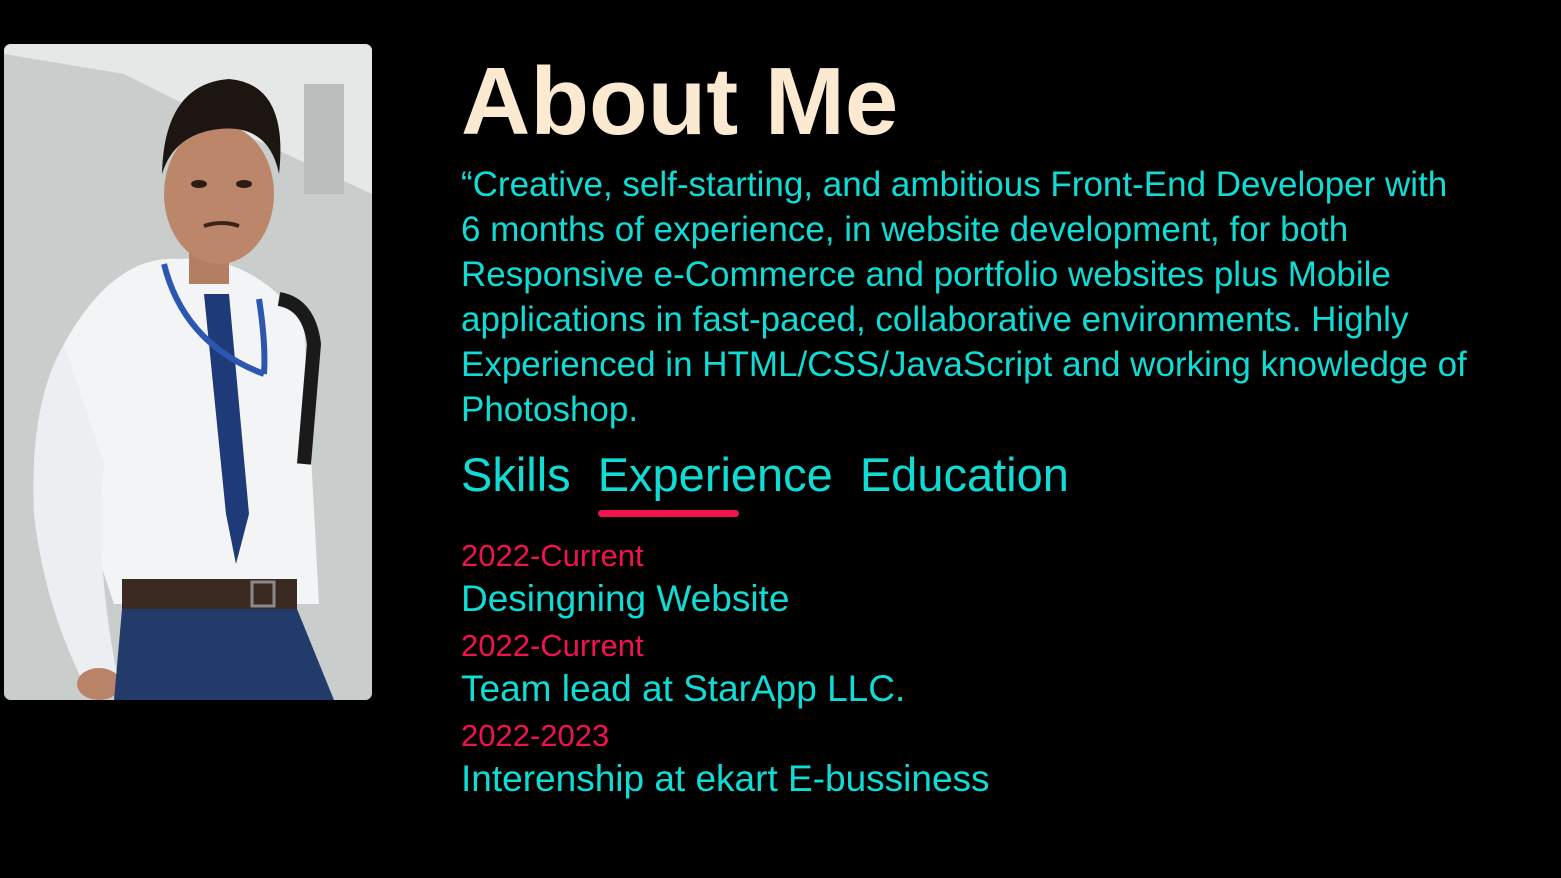 The height and width of the screenshot is (878, 1561). What do you see at coordinates (725, 778) in the screenshot?
I see `entry-title: Interenship at ekart E-bussiness` at bounding box center [725, 778].